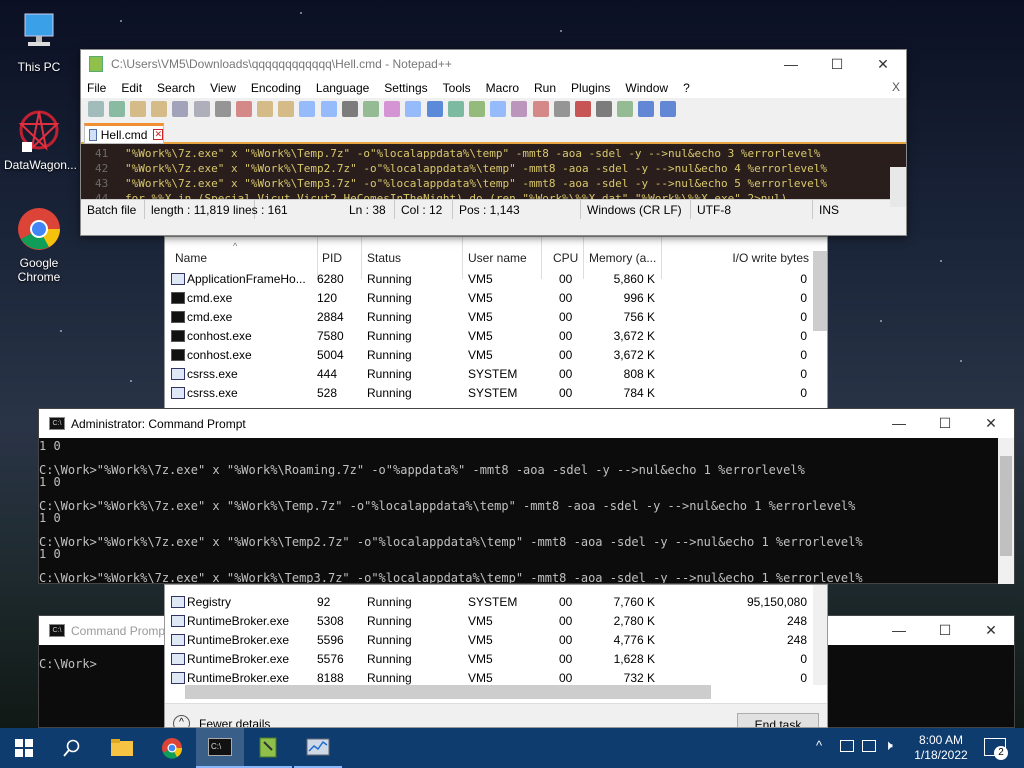  What do you see at coordinates (488, 374) in the screenshot?
I see `process-row: csrss.exe 444 Running SYSTEM 00 808 K 0` at bounding box center [488, 374].